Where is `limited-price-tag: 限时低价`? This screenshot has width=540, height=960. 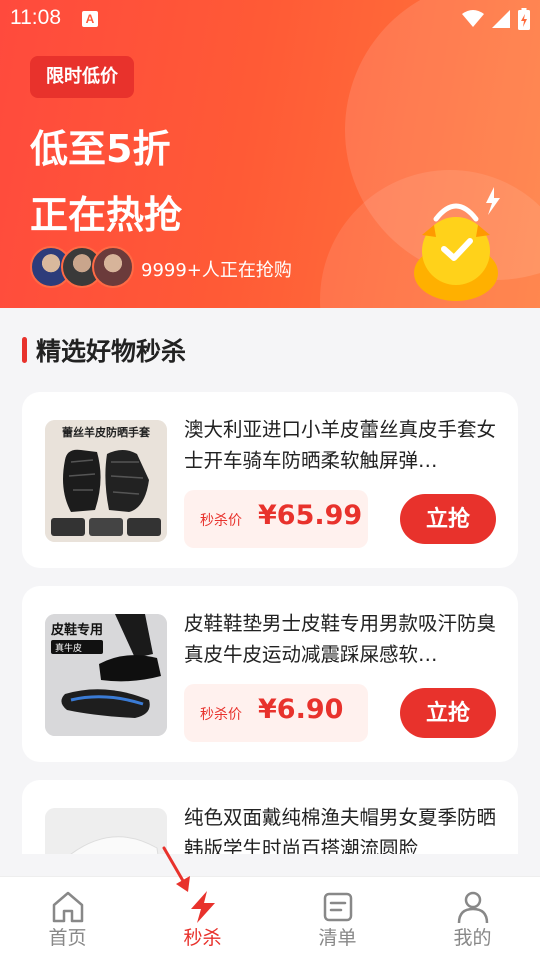
limited-price-tag: 限时低价 is located at coordinates (82, 77).